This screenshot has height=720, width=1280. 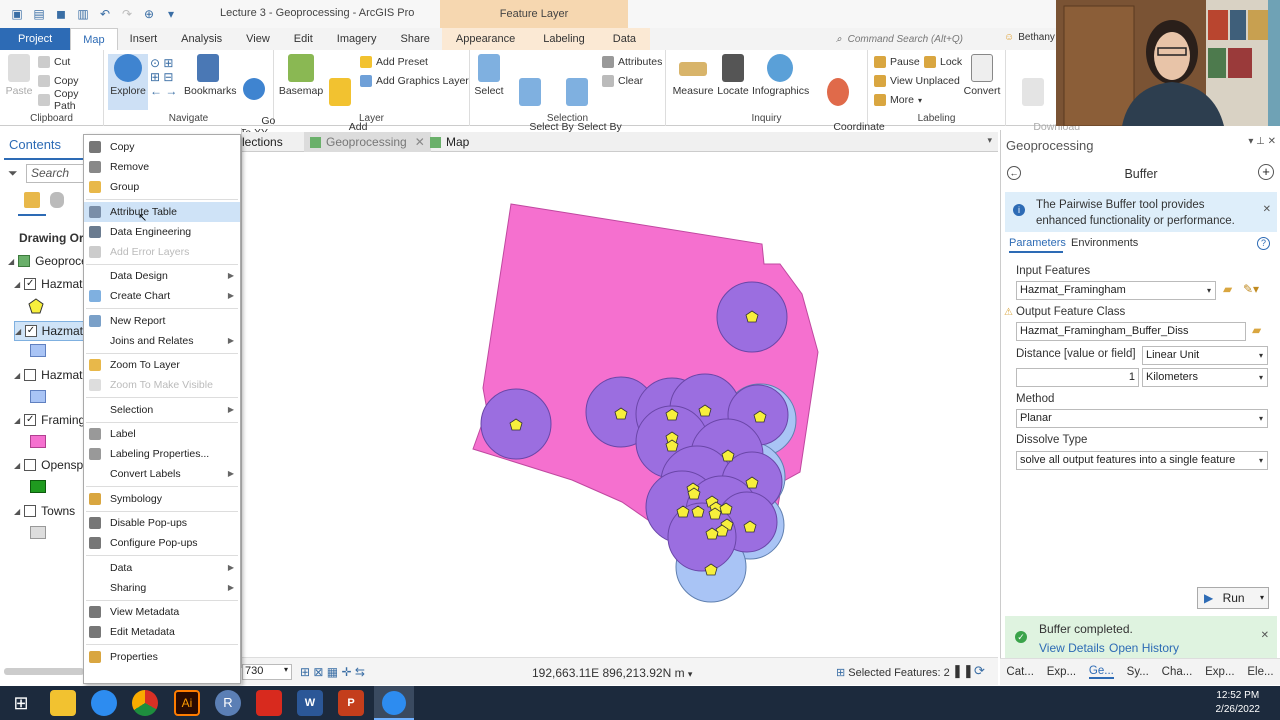 I want to click on menu-item-disable-pop-ups: Disable Pop-ups, so click(x=162, y=523).